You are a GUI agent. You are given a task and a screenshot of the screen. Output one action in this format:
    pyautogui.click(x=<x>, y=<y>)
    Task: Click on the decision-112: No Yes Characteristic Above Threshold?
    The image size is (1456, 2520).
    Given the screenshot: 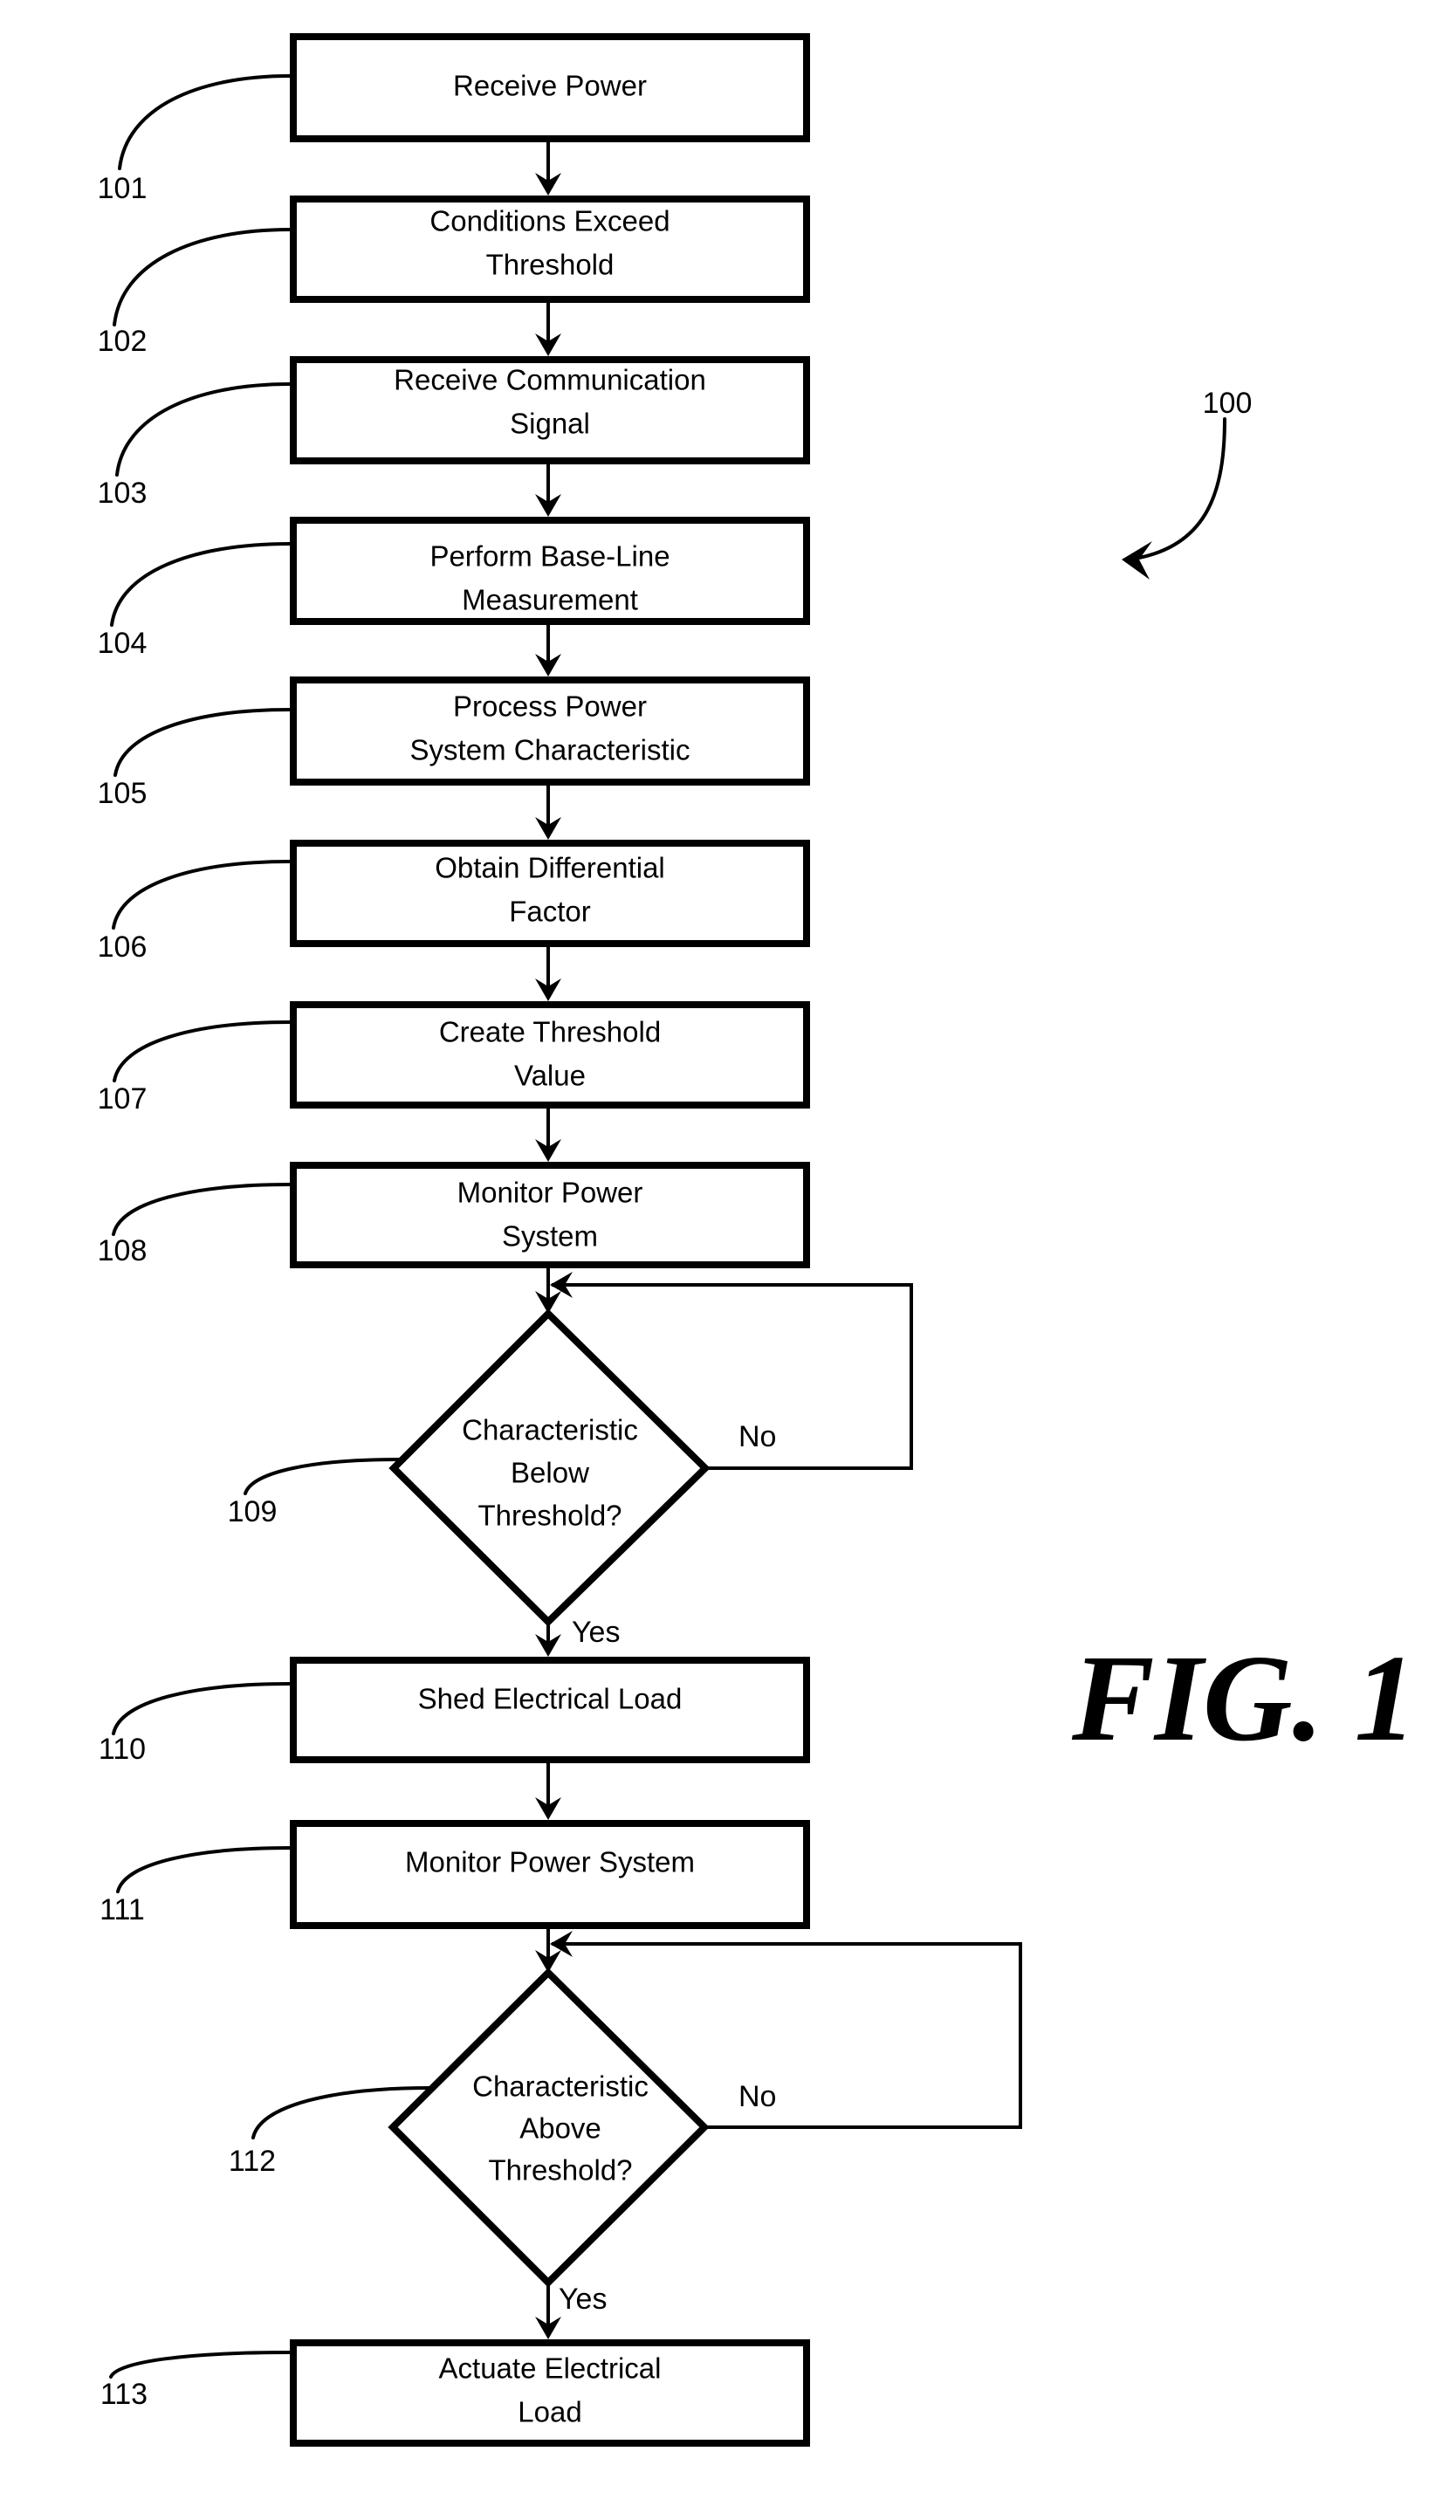 What is the action you would take?
    pyautogui.click(x=582, y=2141)
    